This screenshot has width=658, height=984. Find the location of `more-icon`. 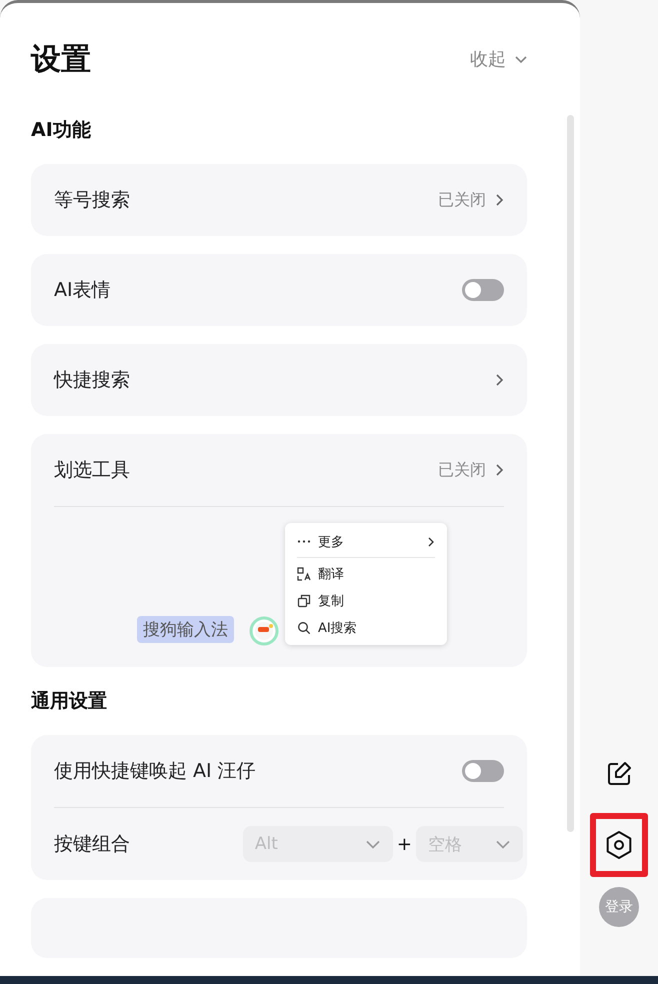

more-icon is located at coordinates (304, 541).